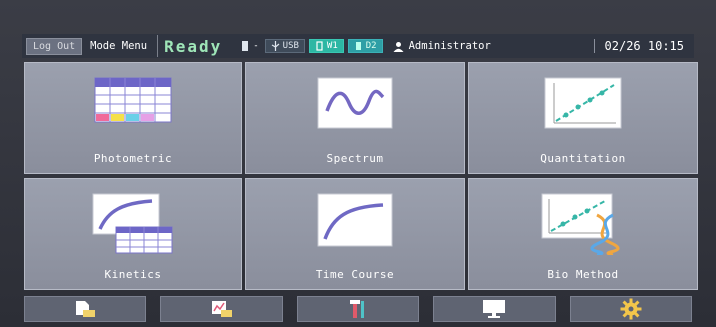 The height and width of the screenshot is (327, 716). Describe the element at coordinates (118, 46) in the screenshot. I see `mode-menu-button: Mode Menu` at that location.